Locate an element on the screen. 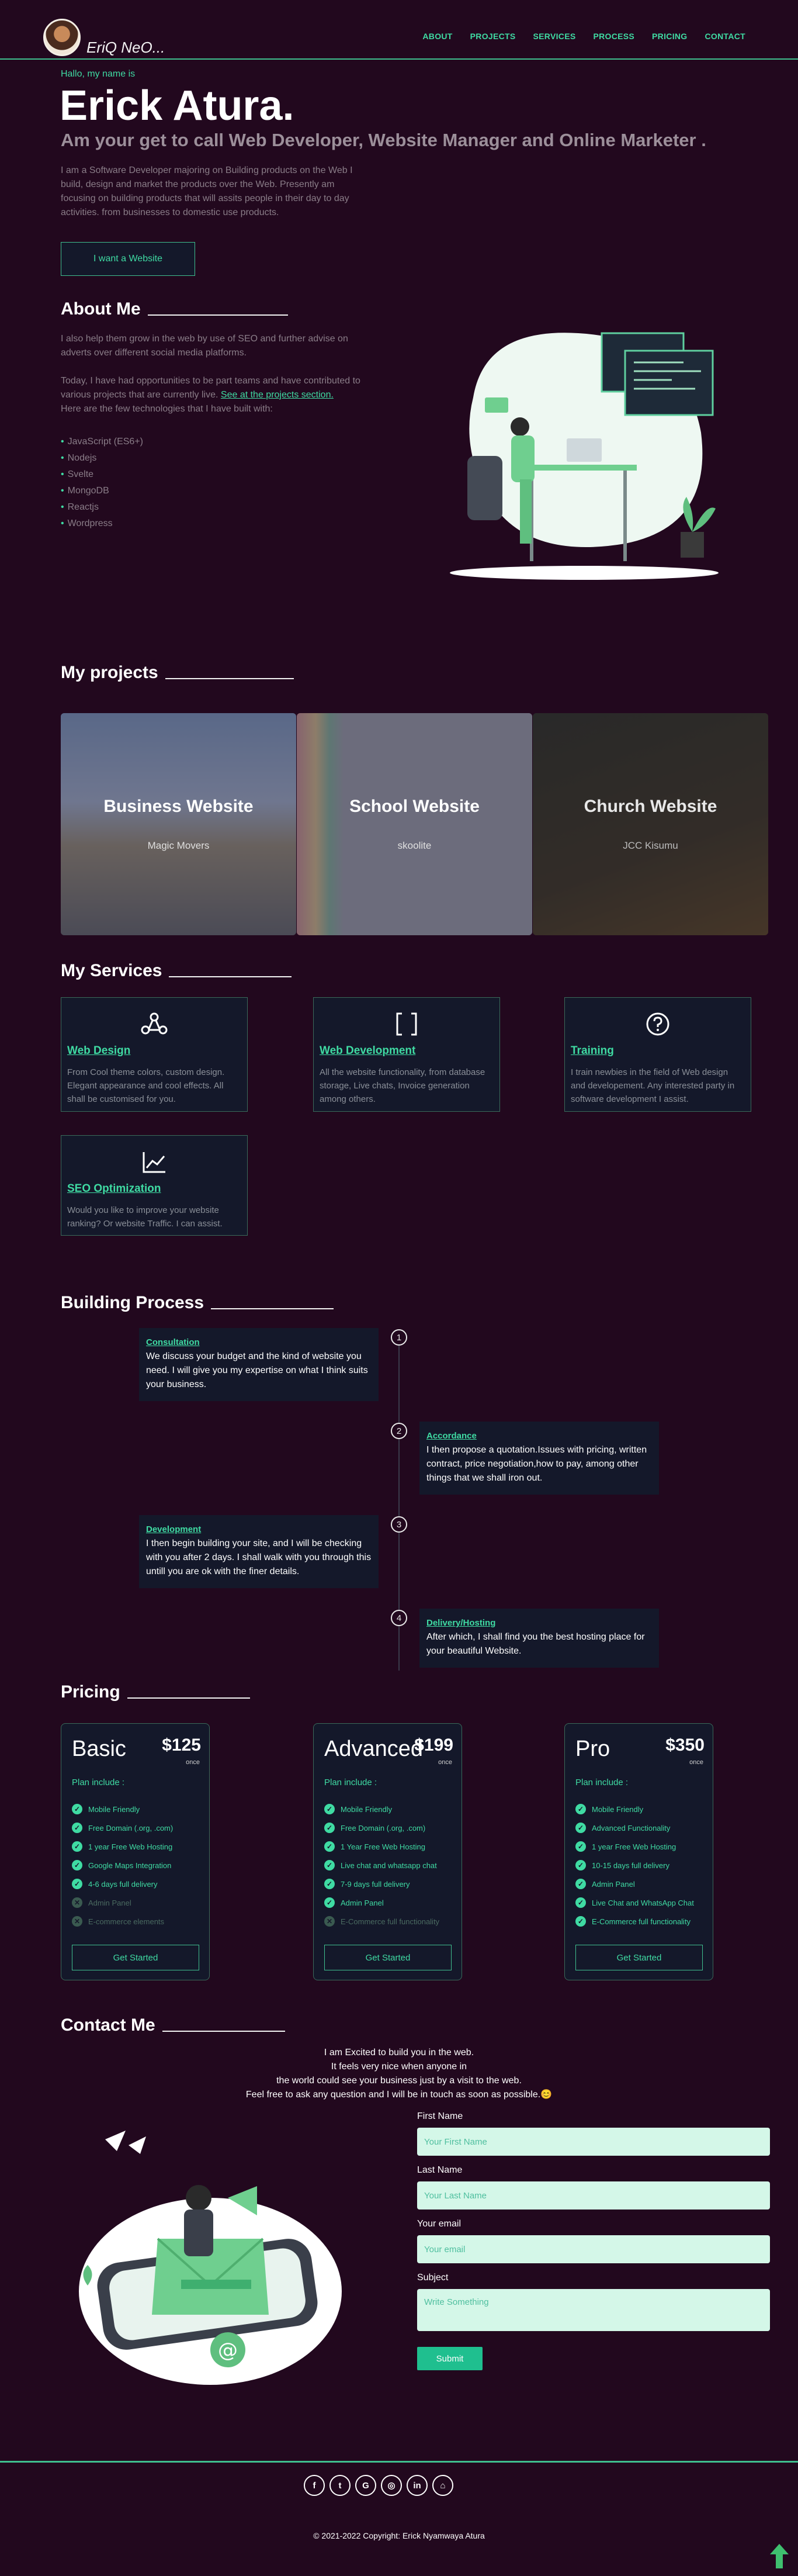  service-title: Training is located at coordinates (658, 1051).